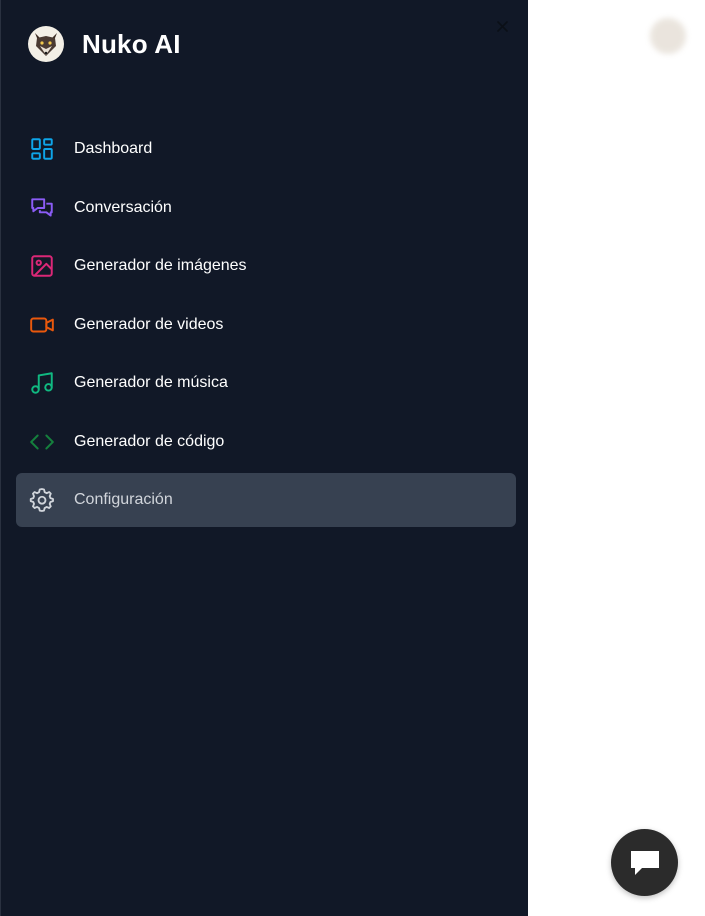  I want to click on chat-icon, so click(644, 862).